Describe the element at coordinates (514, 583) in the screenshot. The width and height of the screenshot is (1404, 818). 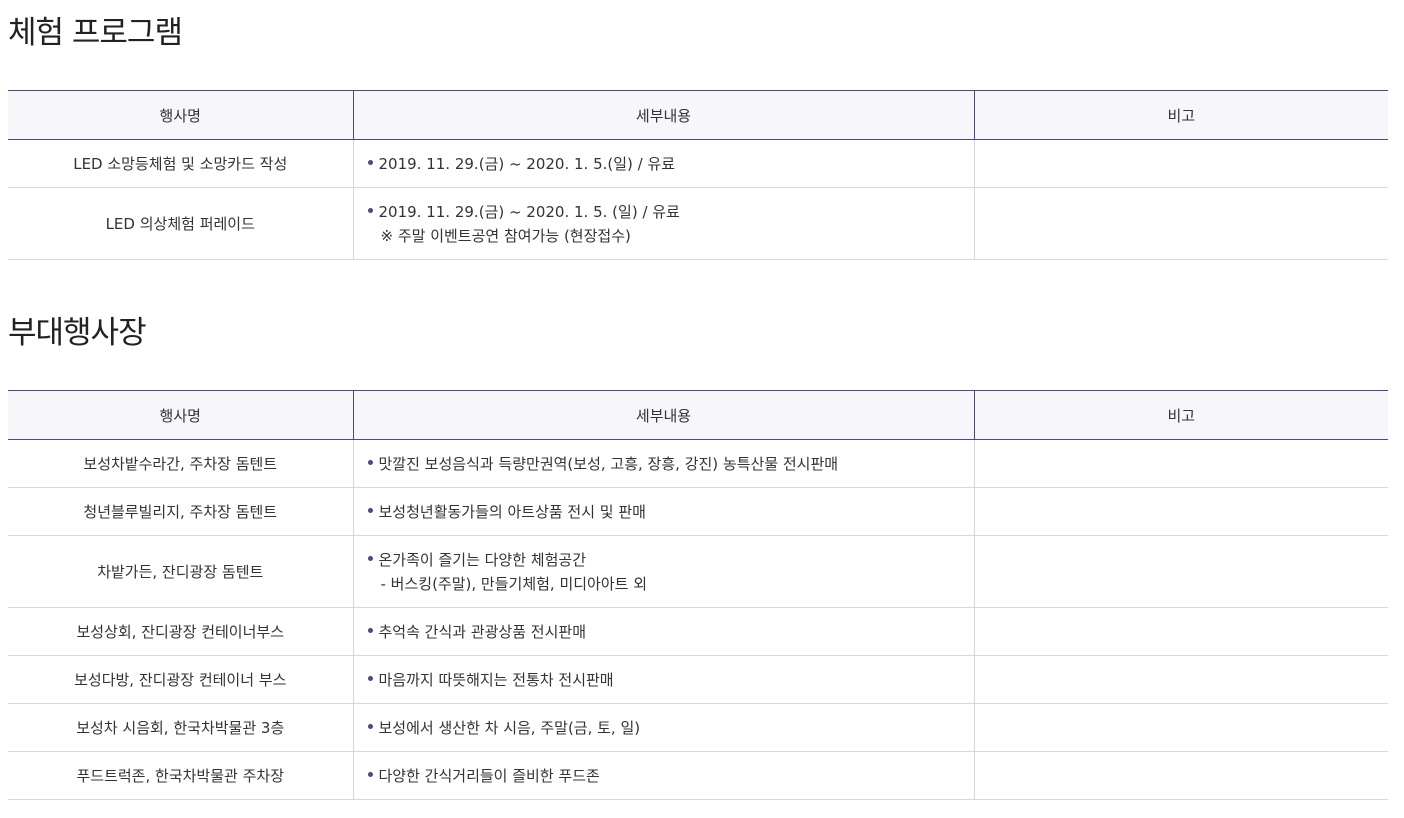
I see `detail-subtext: - 버스킹(주말), 만들기체험, 미디아아트 외` at that location.